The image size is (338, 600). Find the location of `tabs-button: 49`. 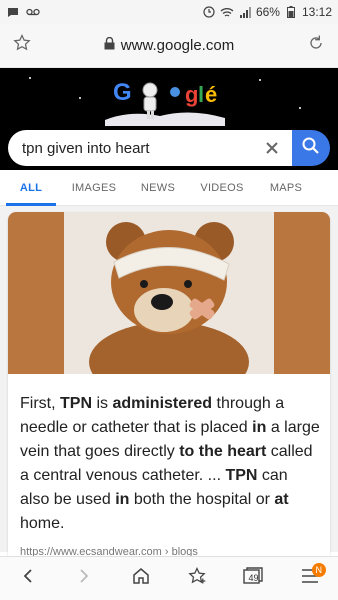

tabs-button: 49 is located at coordinates (253, 579).